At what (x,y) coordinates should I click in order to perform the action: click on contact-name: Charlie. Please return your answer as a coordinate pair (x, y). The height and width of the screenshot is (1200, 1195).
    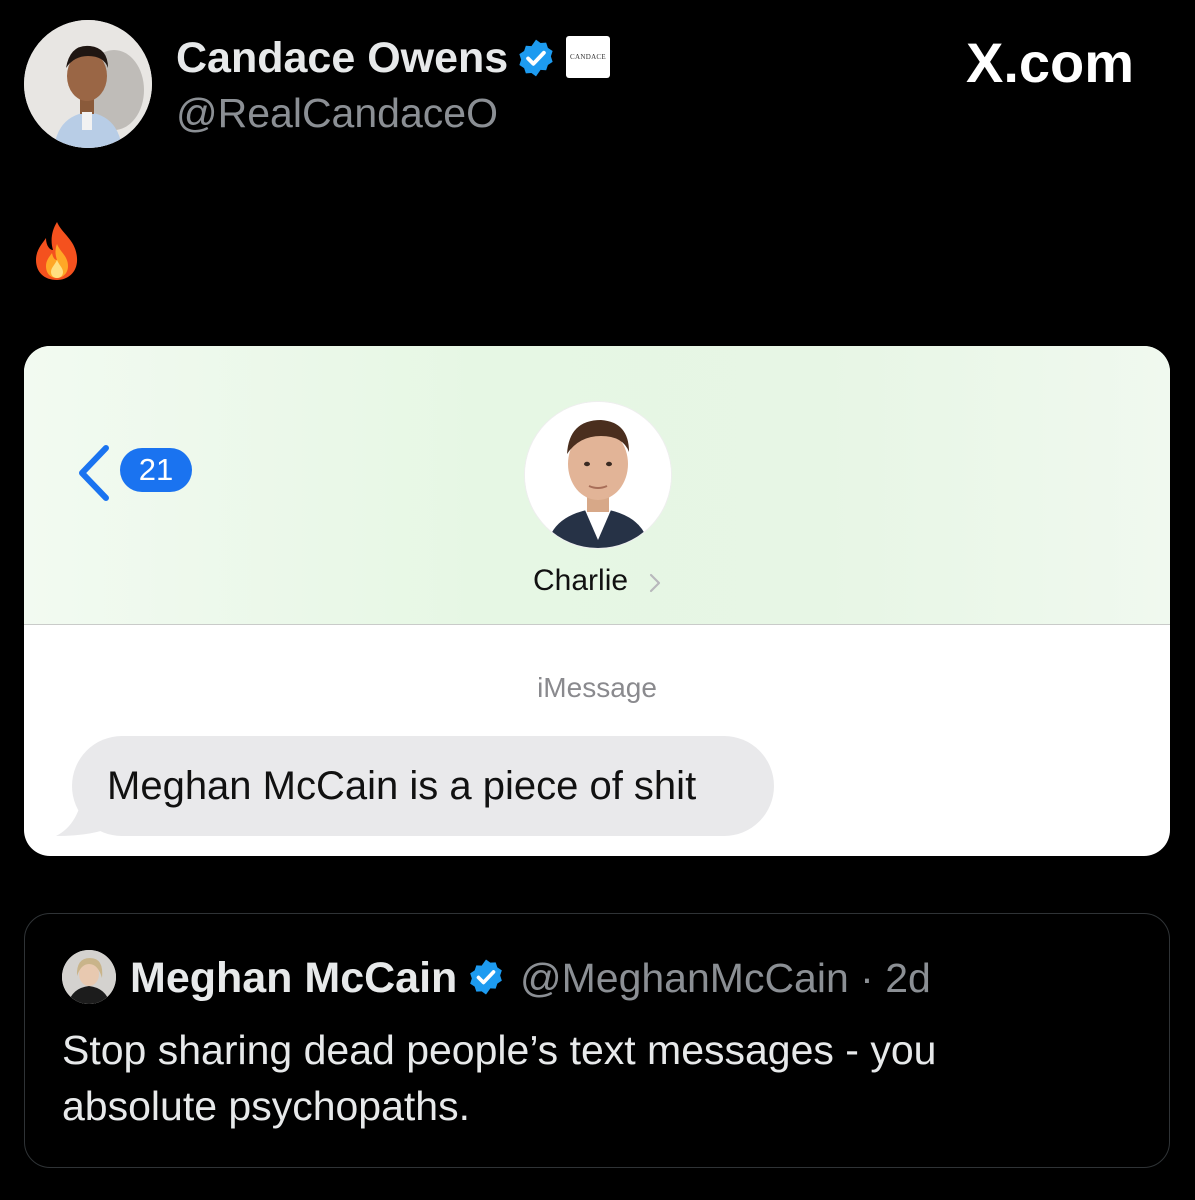
    Looking at the image, I should click on (580, 581).